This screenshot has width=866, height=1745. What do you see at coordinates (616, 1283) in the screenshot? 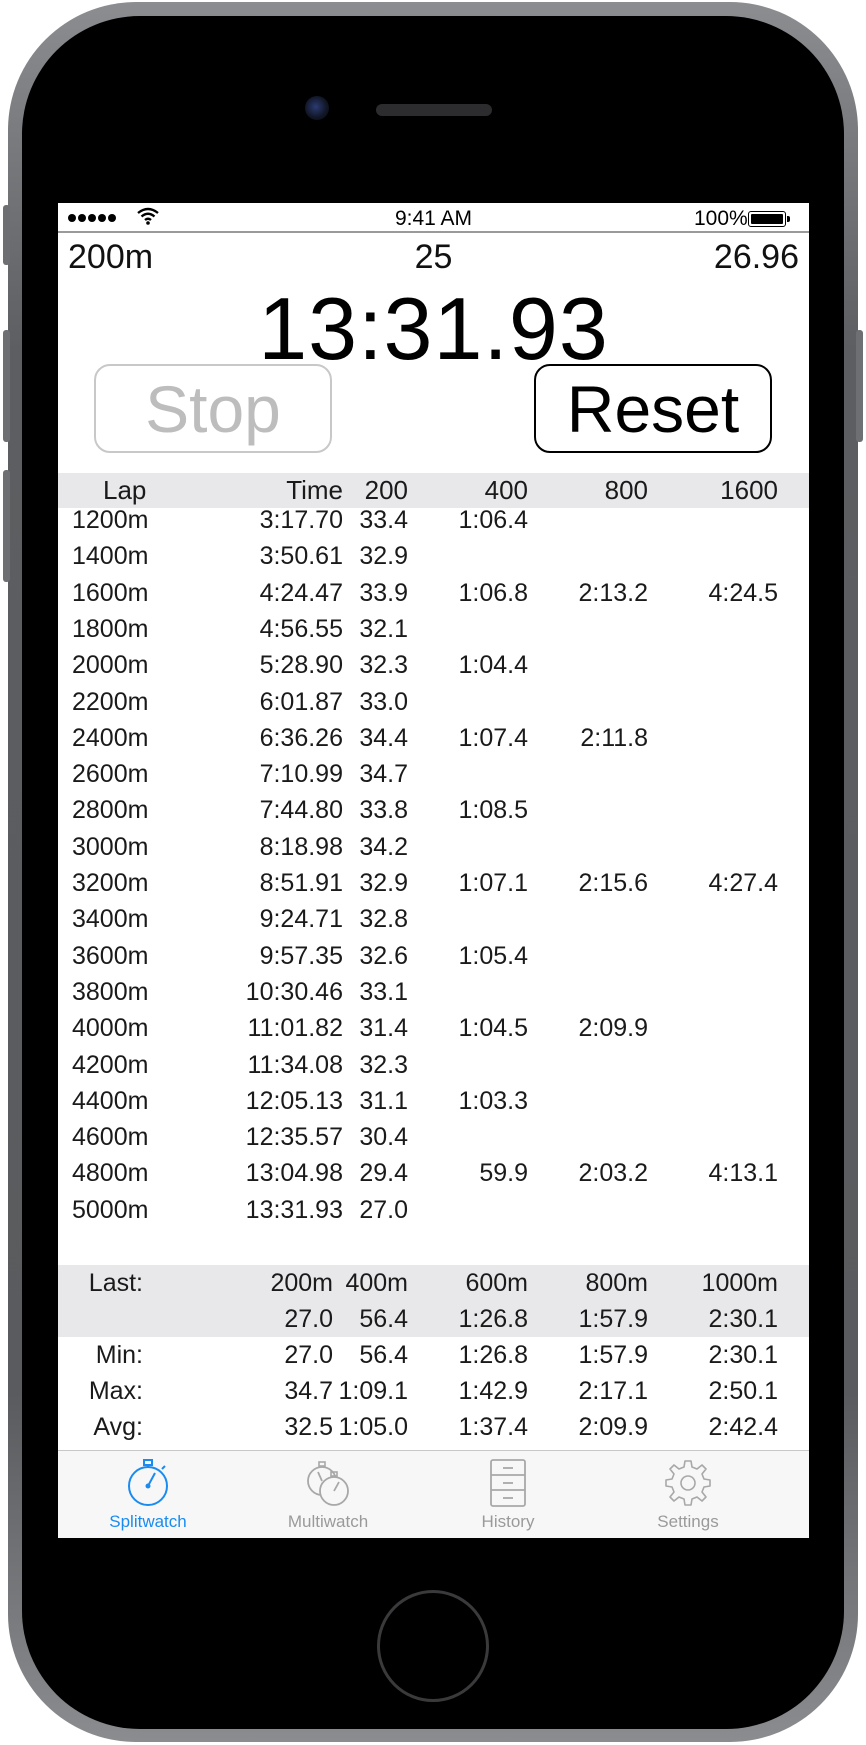
I see `stat-distance-800m: 800m` at bounding box center [616, 1283].